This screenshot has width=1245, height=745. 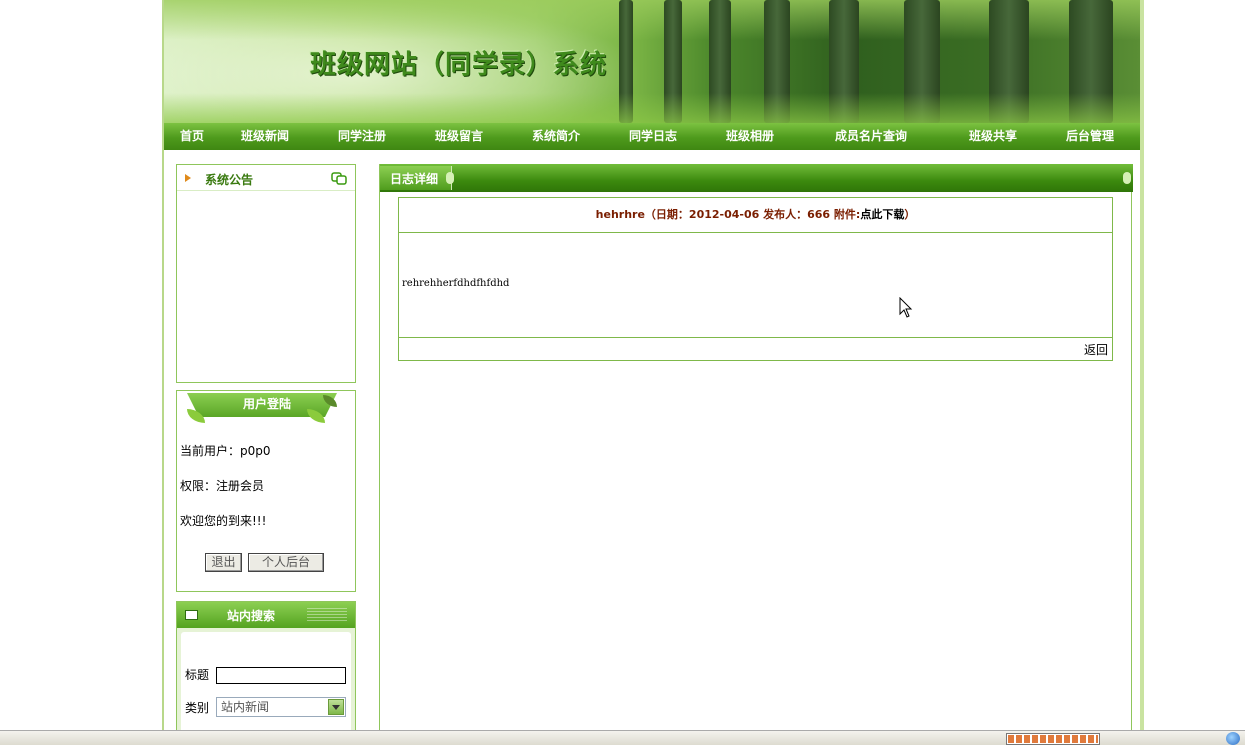 I want to click on search-category-select: 站内新闻, so click(x=281, y=707).